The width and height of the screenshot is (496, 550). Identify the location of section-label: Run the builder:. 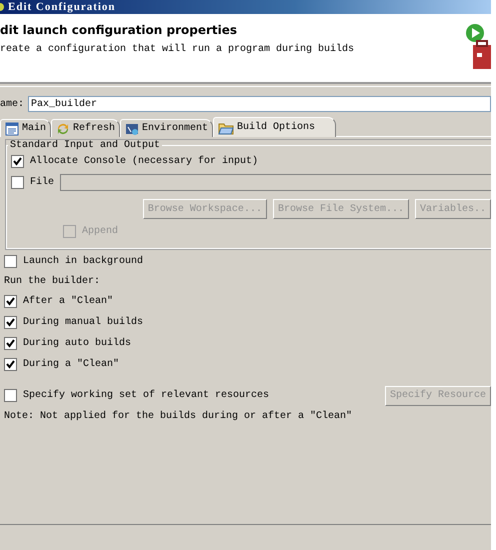
(53, 281).